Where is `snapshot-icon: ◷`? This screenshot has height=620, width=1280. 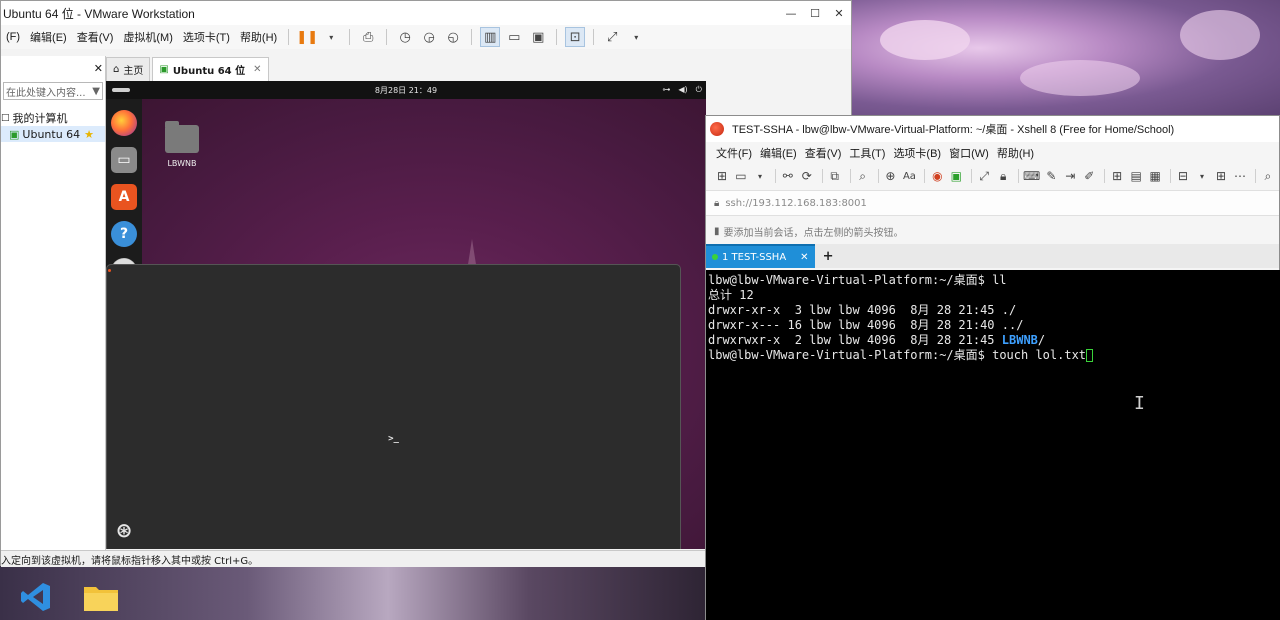 snapshot-icon: ◷ is located at coordinates (405, 37).